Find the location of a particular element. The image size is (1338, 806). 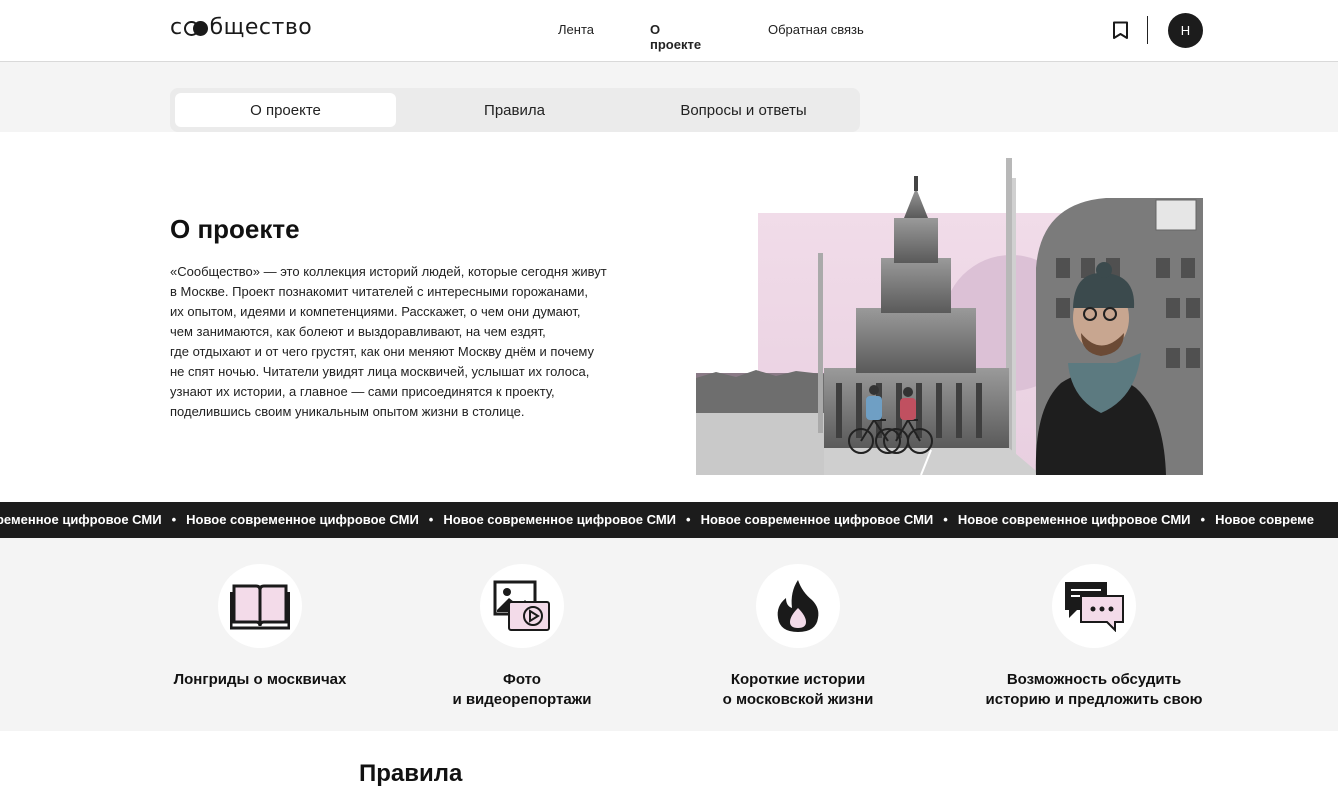

site-logo: с бщество is located at coordinates (241, 27).